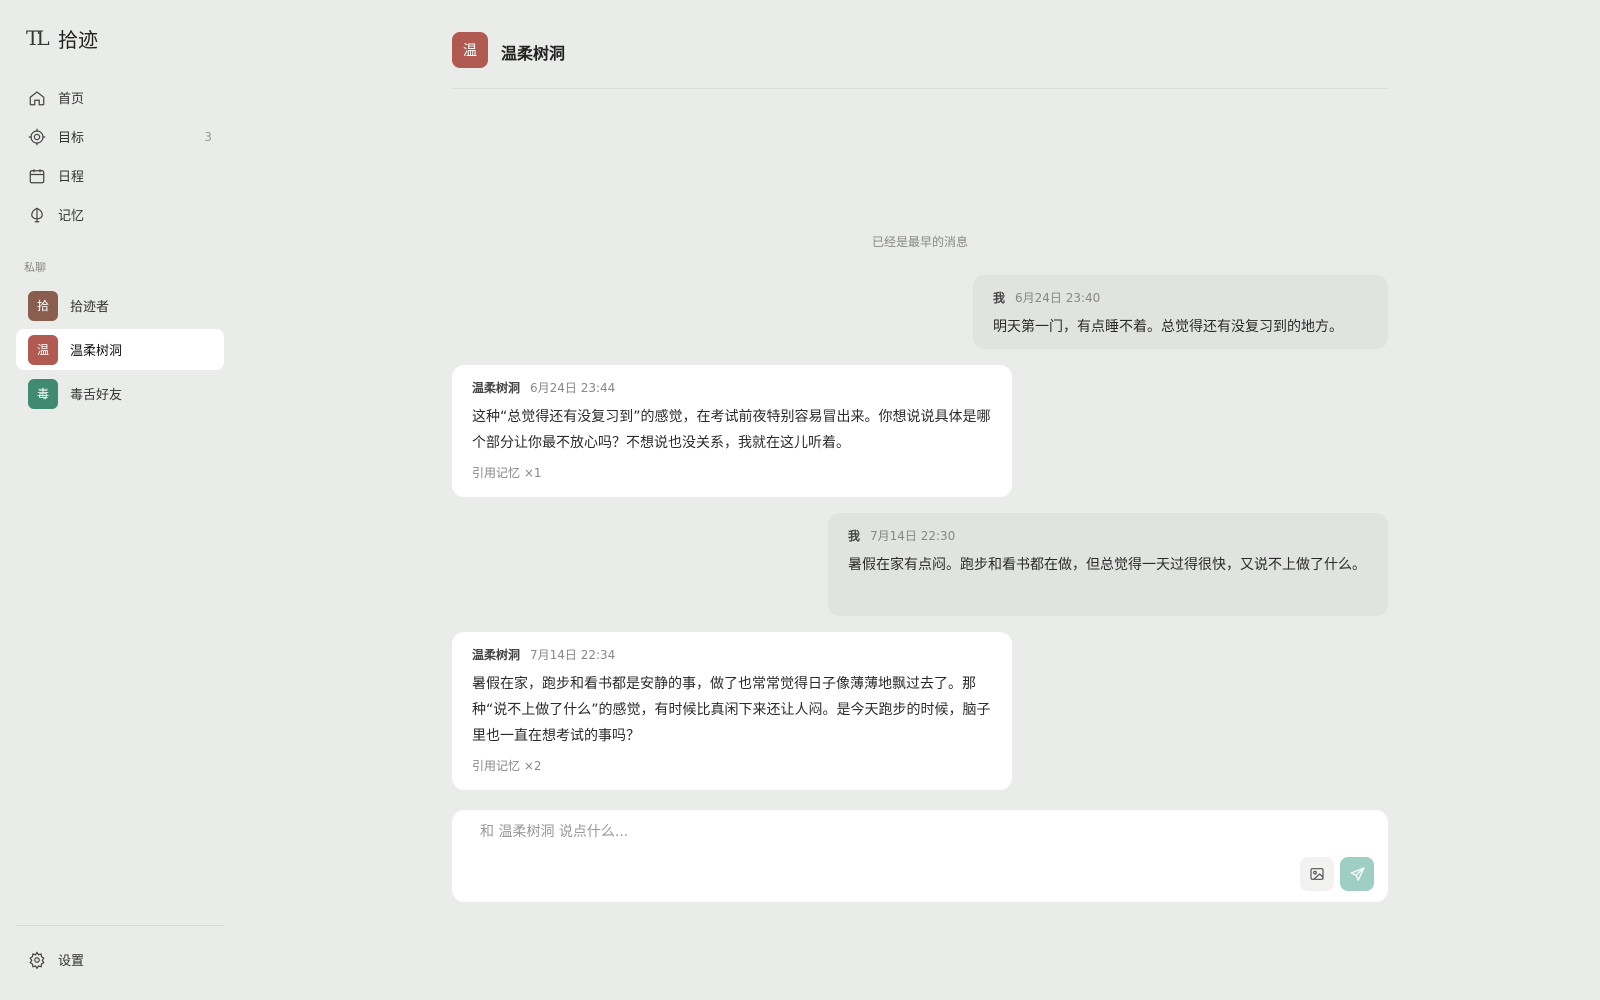 This screenshot has height=1000, width=1600. I want to click on contact-item-shijizhe: 拾 拾迹者, so click(120, 305).